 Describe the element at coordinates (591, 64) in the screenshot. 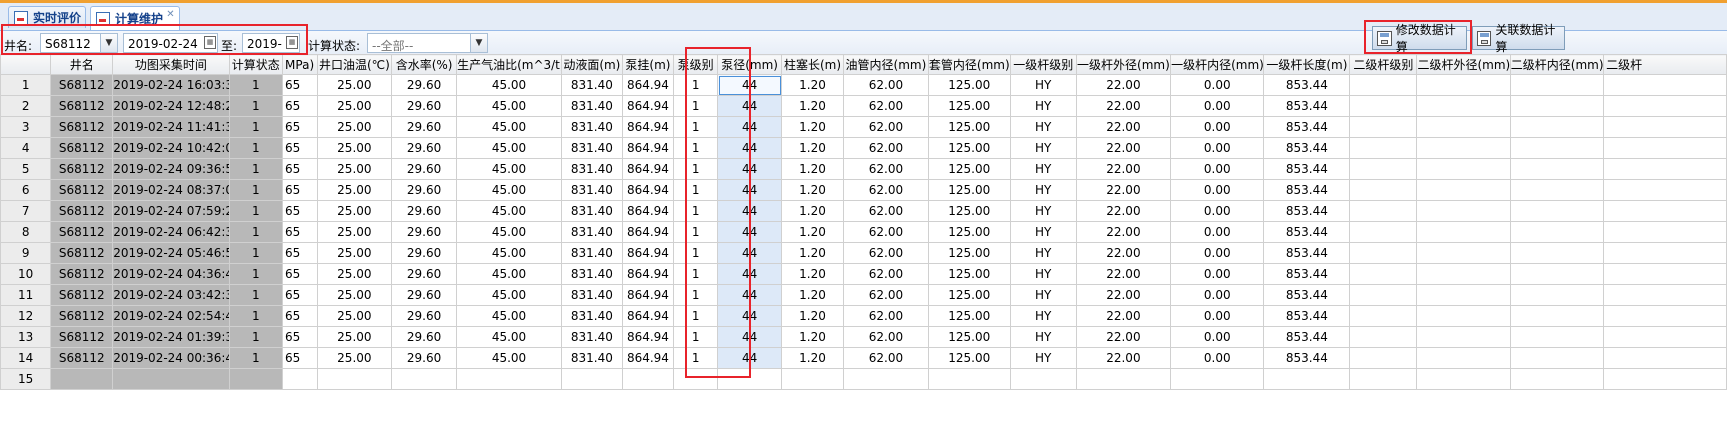

I see `column-header: 动液面(m)` at that location.